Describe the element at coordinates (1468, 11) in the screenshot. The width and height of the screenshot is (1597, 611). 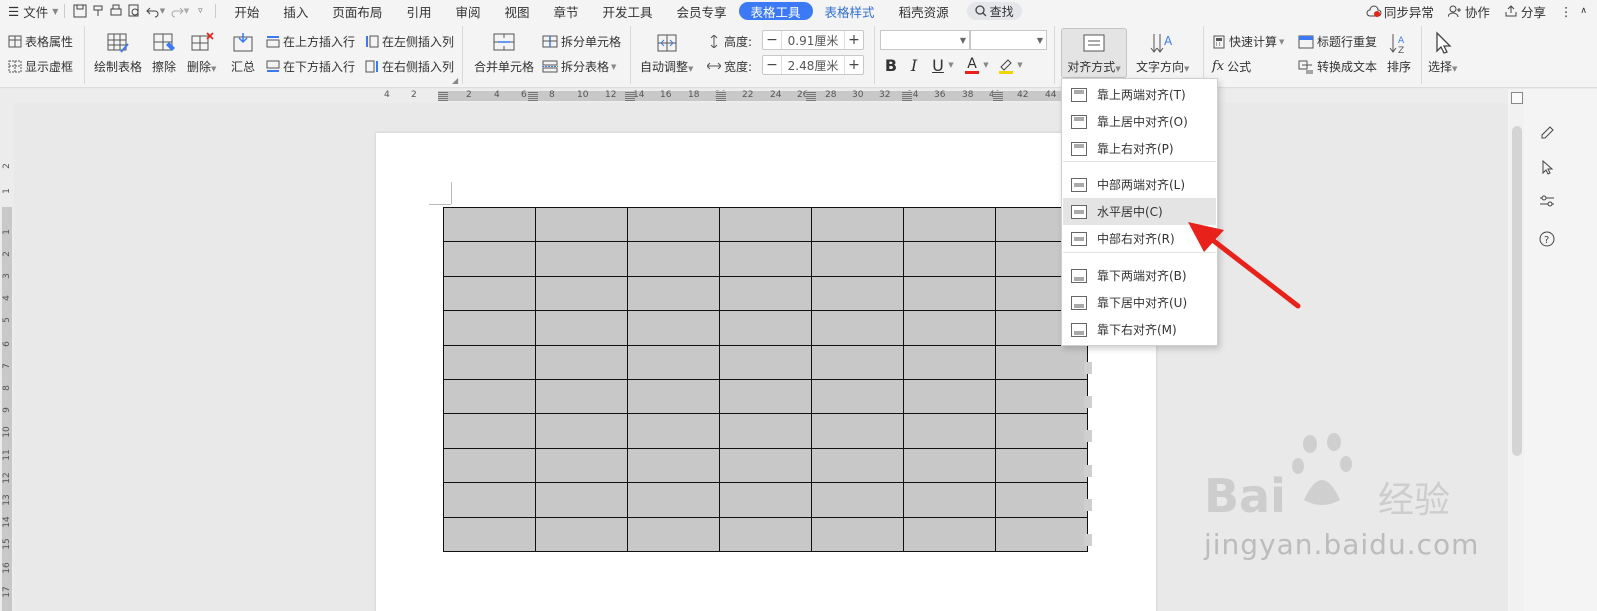
I see `collab-button: 协作` at that location.